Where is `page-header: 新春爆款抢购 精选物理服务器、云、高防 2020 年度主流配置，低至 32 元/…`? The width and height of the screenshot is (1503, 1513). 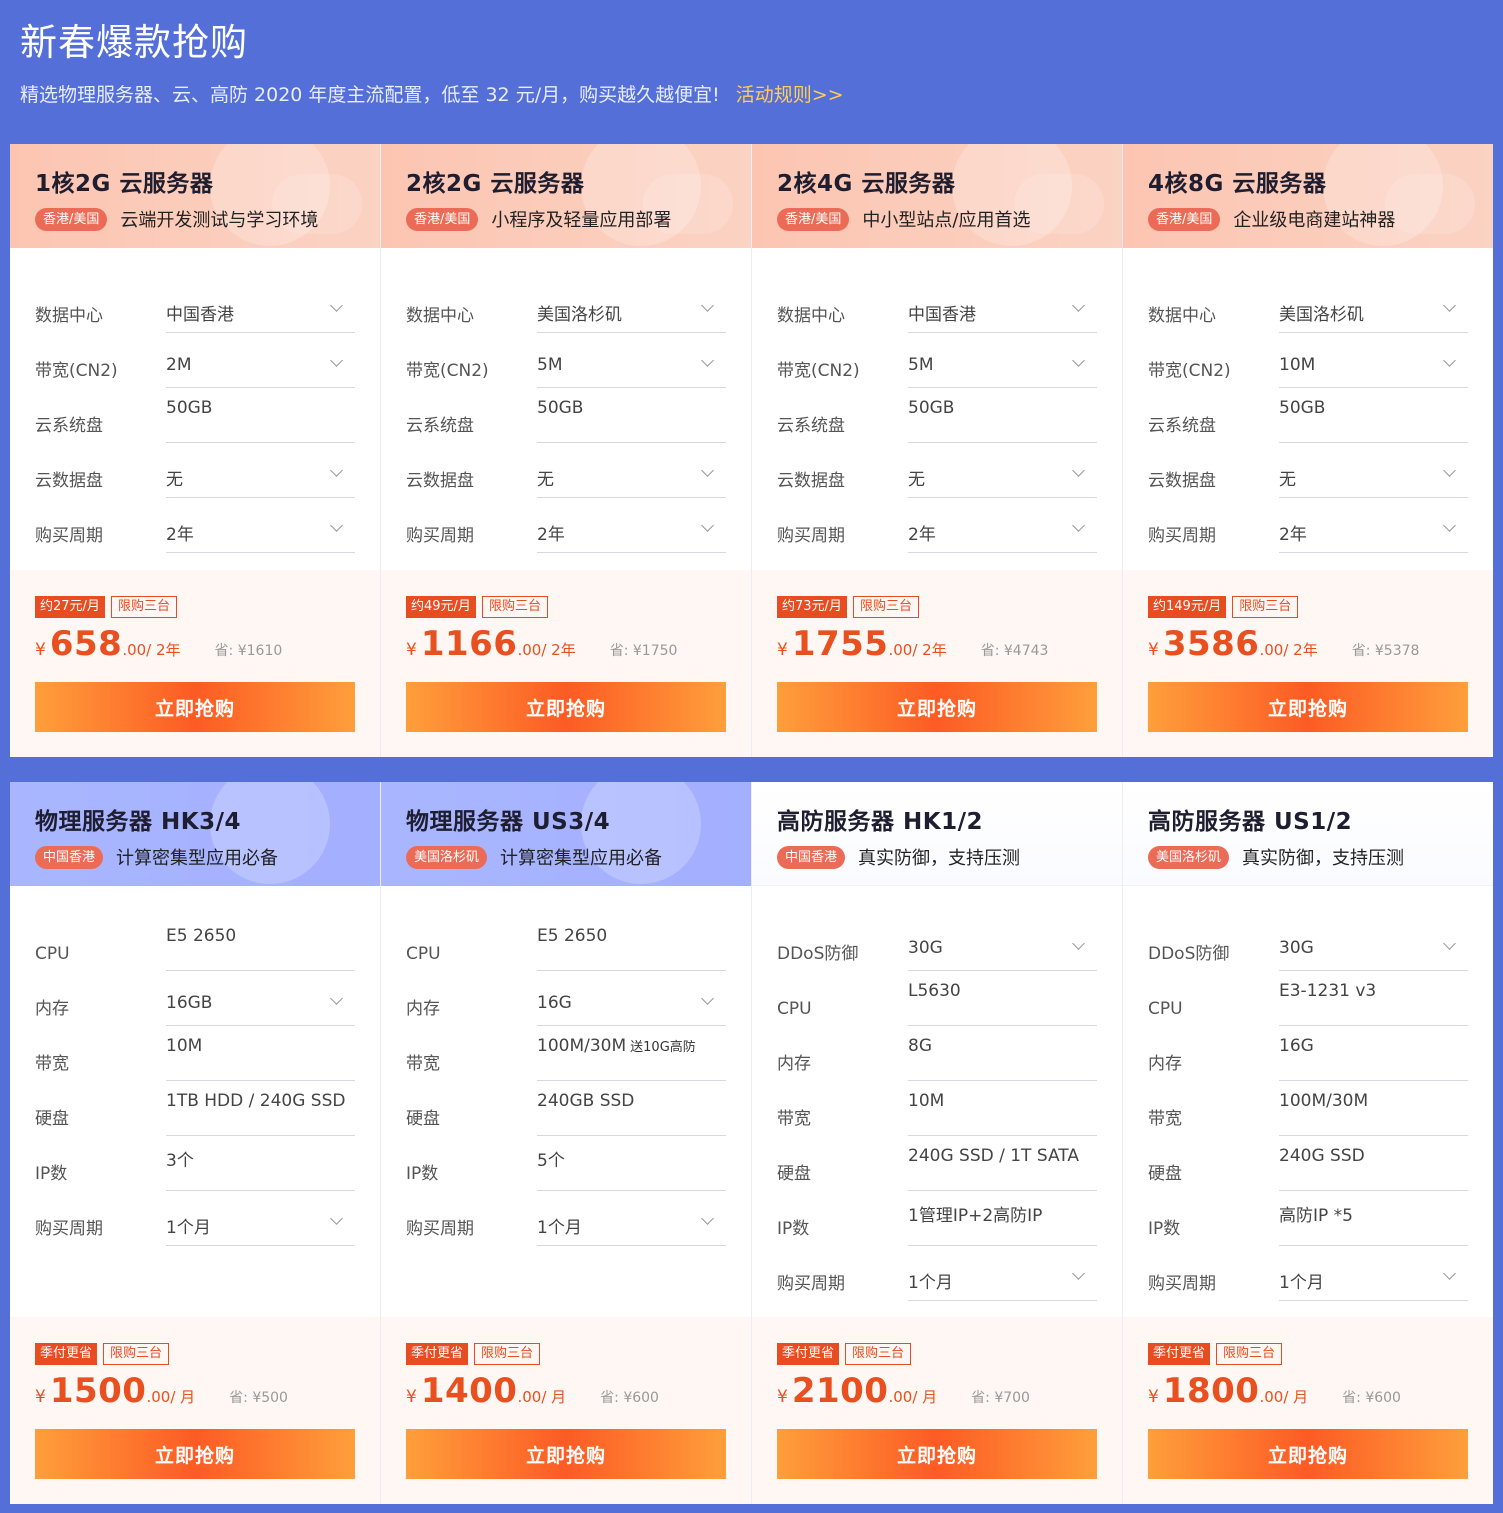 page-header: 新春爆款抢购 精选物理服务器、云、高防 2020 年度主流配置，低至 32 元/… is located at coordinates (751, 72).